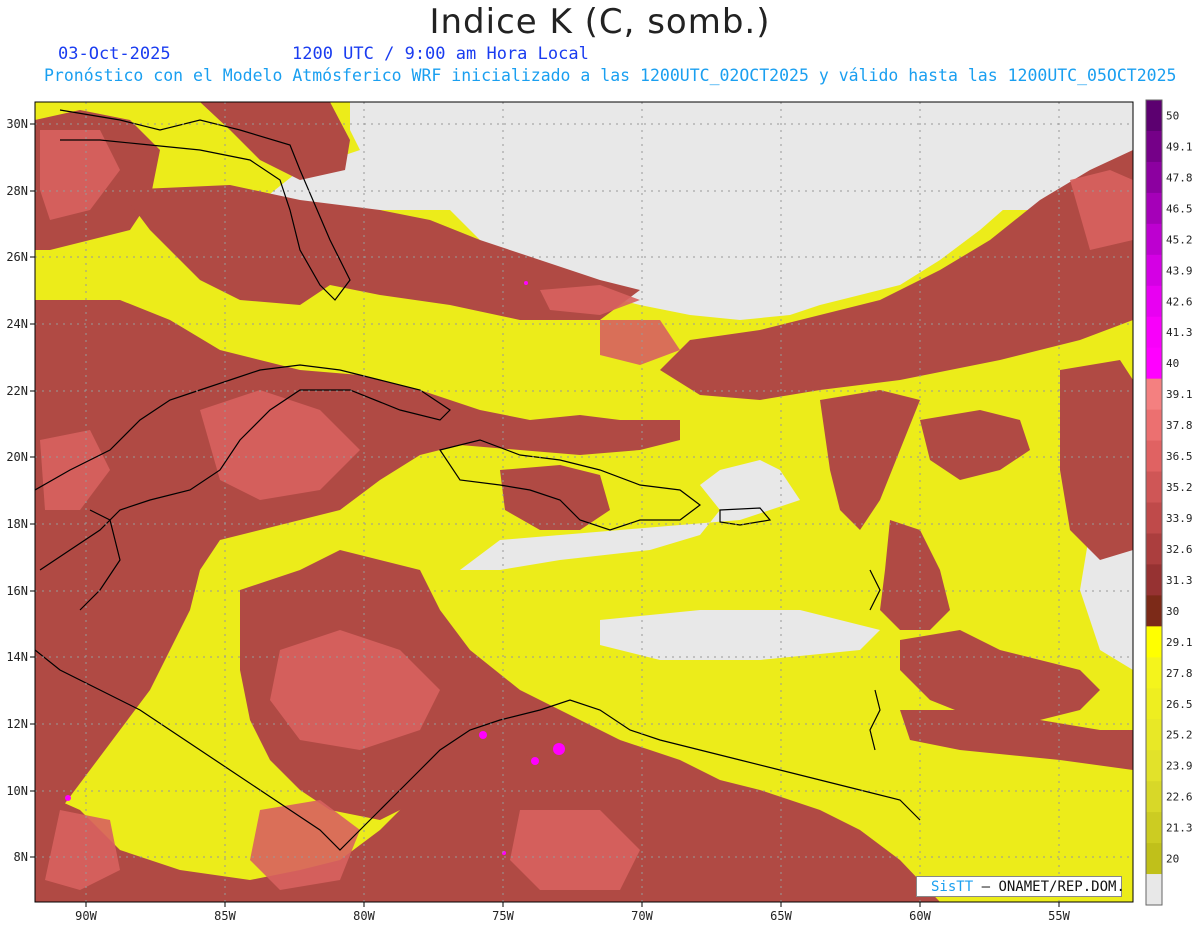 This screenshot has width=1200, height=927. Describe the element at coordinates (1179, 239) in the screenshot. I see `legend-label: 45.2` at that location.